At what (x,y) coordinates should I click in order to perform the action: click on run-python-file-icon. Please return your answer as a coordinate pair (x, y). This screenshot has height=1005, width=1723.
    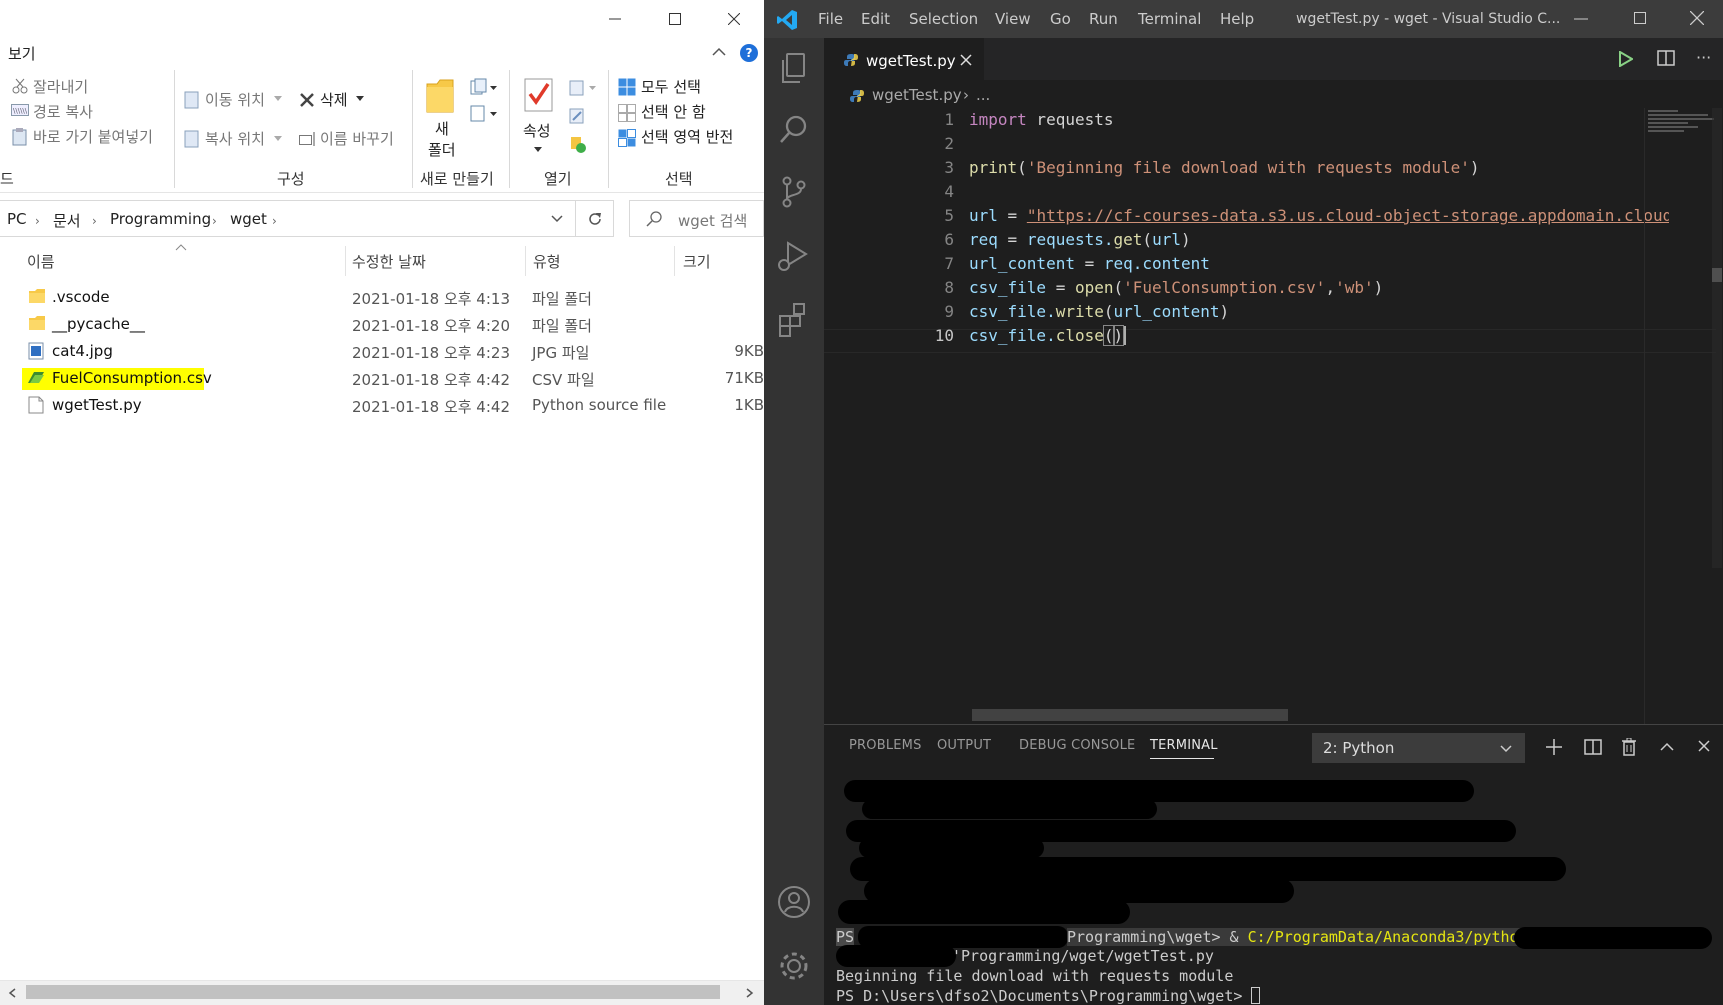
    Looking at the image, I should click on (1626, 59).